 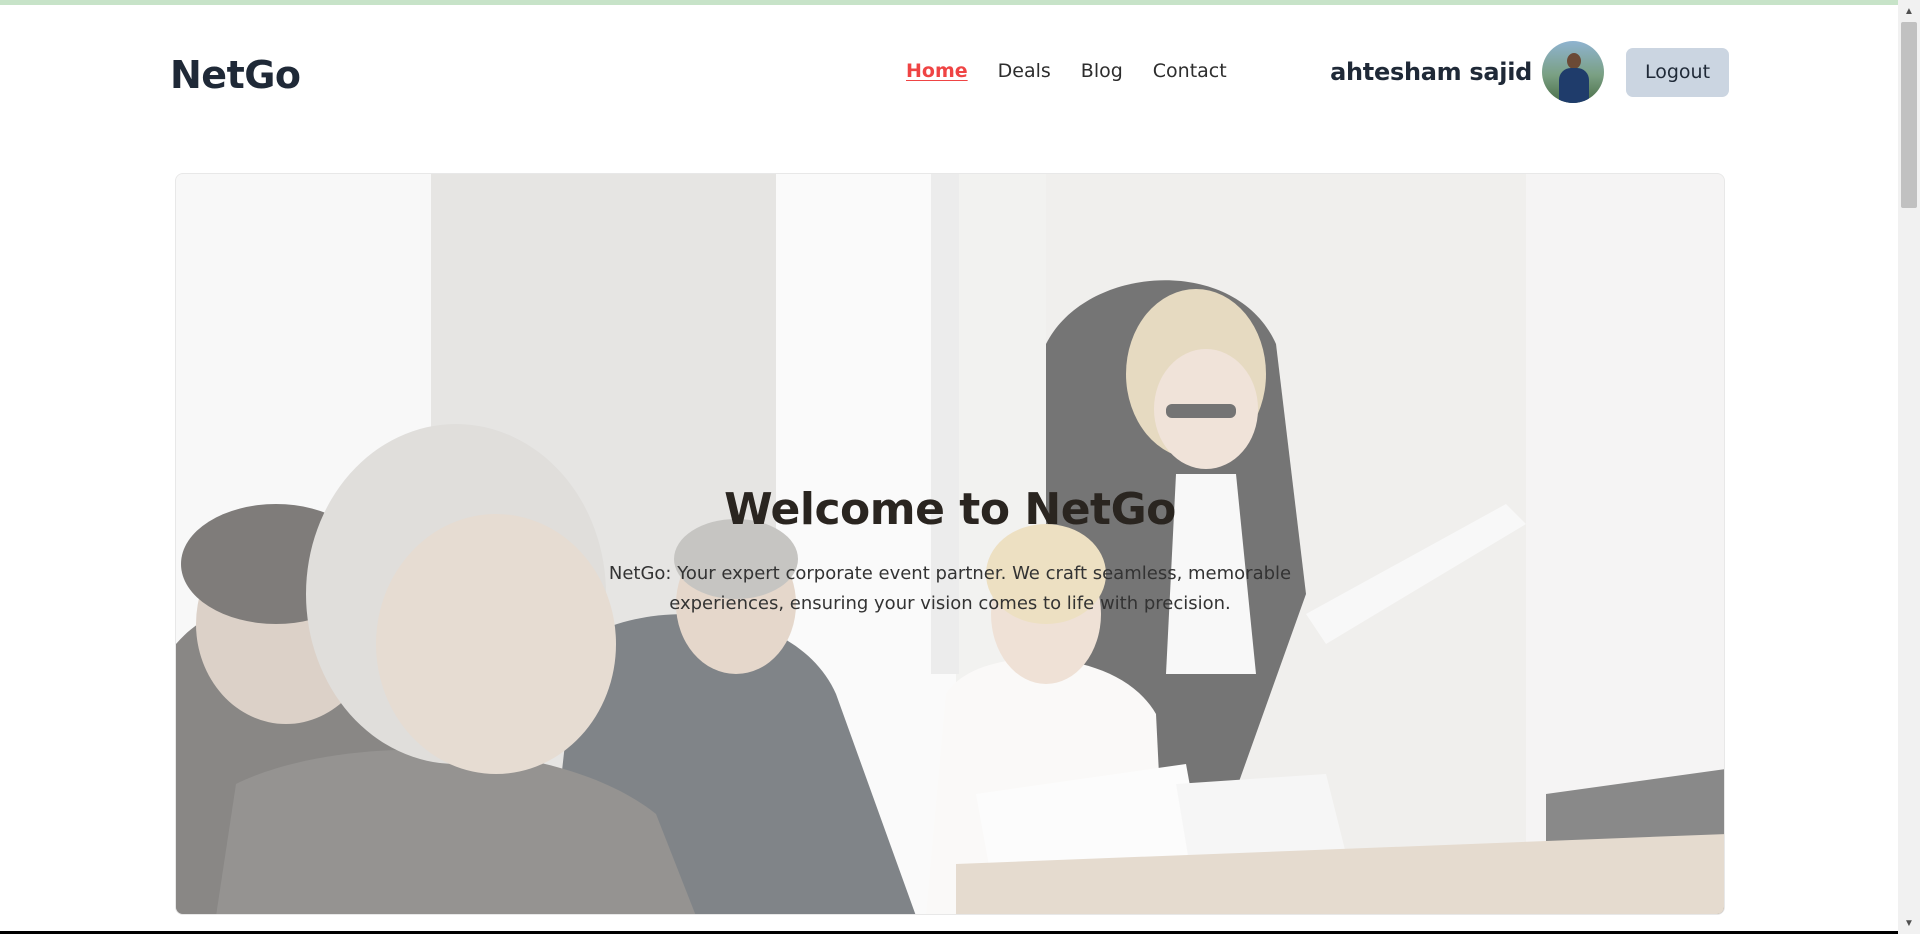 What do you see at coordinates (1909, 11) in the screenshot?
I see `scroll-up-arrow-icon: ▲` at bounding box center [1909, 11].